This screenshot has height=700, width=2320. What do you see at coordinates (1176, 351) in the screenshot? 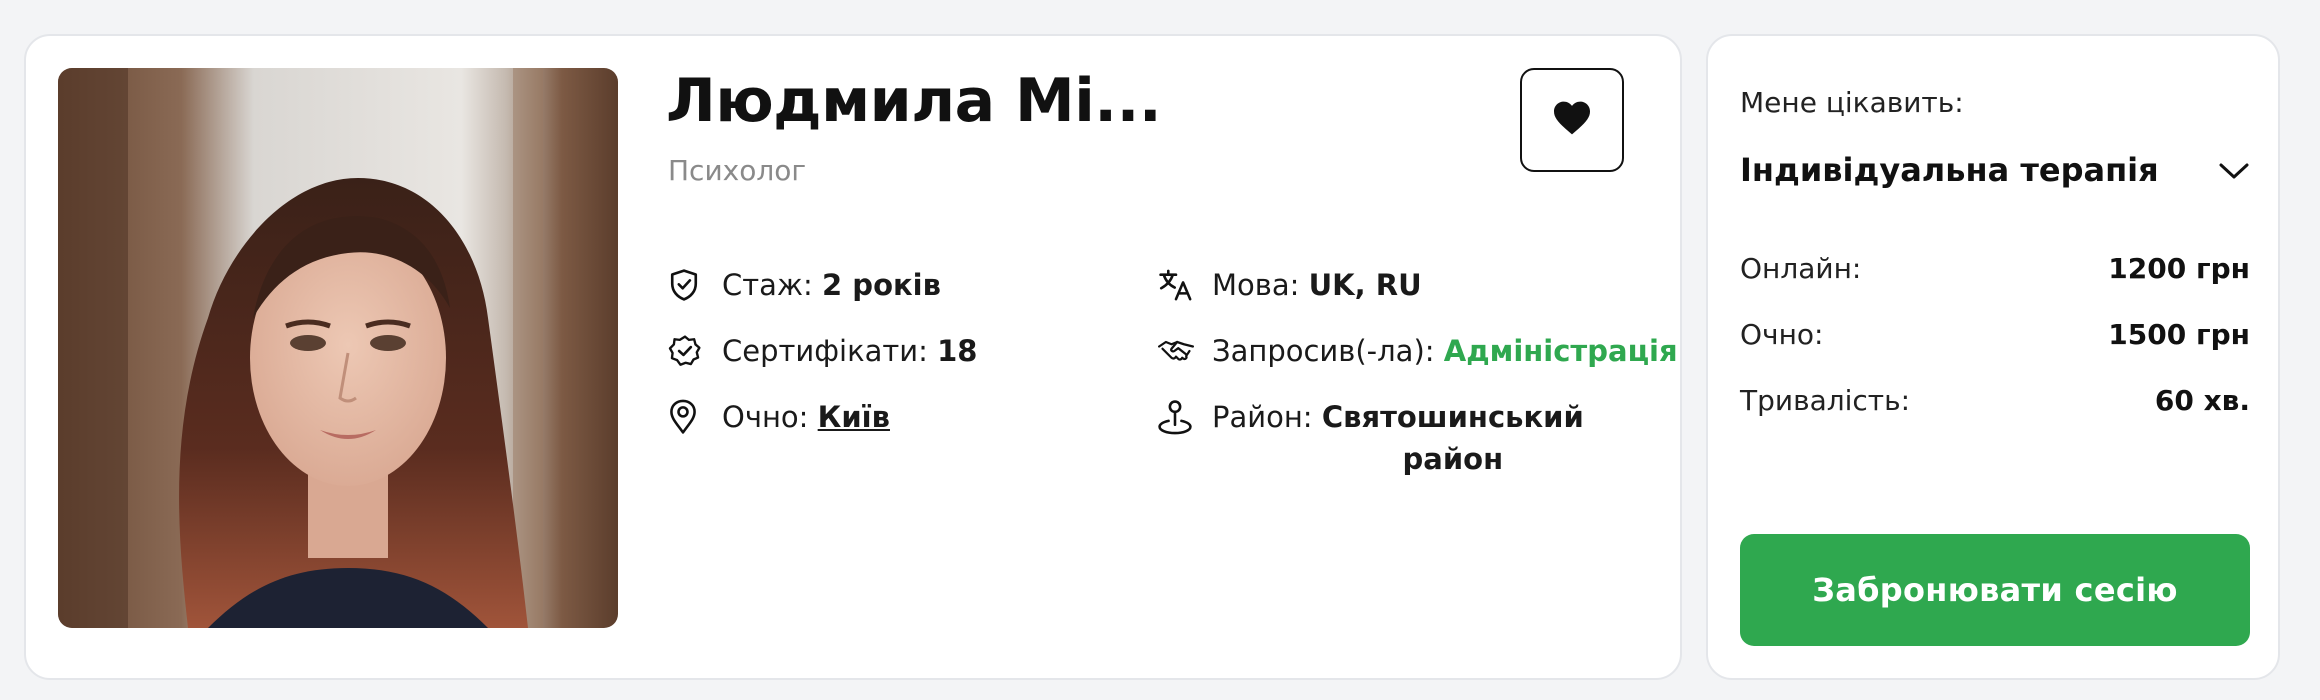
I see `handshake-icon` at bounding box center [1176, 351].